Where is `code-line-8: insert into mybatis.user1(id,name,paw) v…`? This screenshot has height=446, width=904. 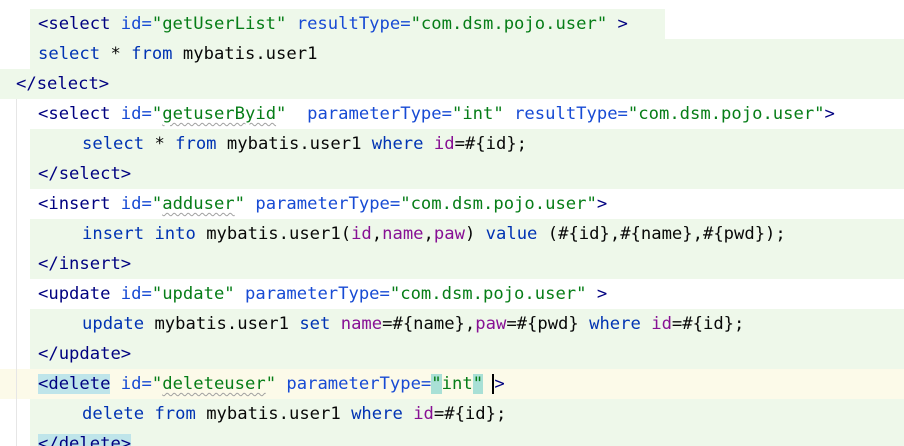
code-line-8: insert into mybatis.user1(id,name,paw) v… is located at coordinates (434, 234).